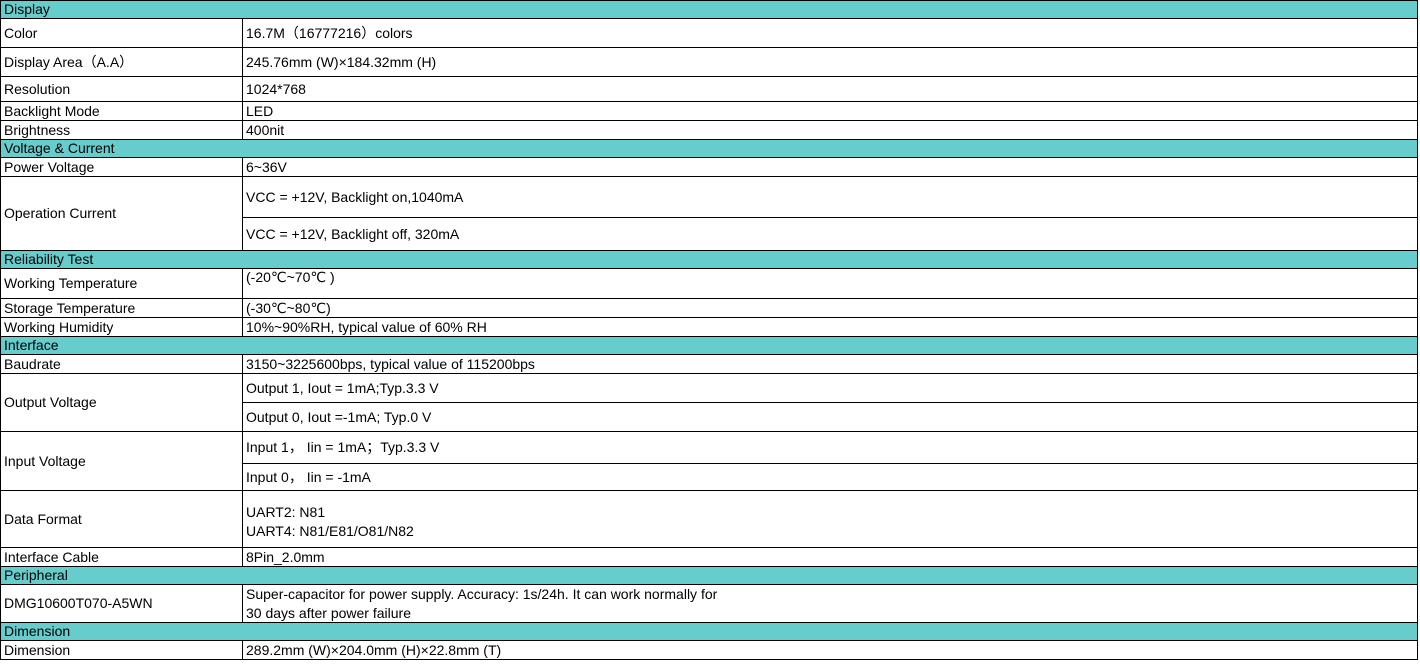 This screenshot has height=666, width=1420. I want to click on spec-value: Input 0， Iin = -1mA, so click(830, 477).